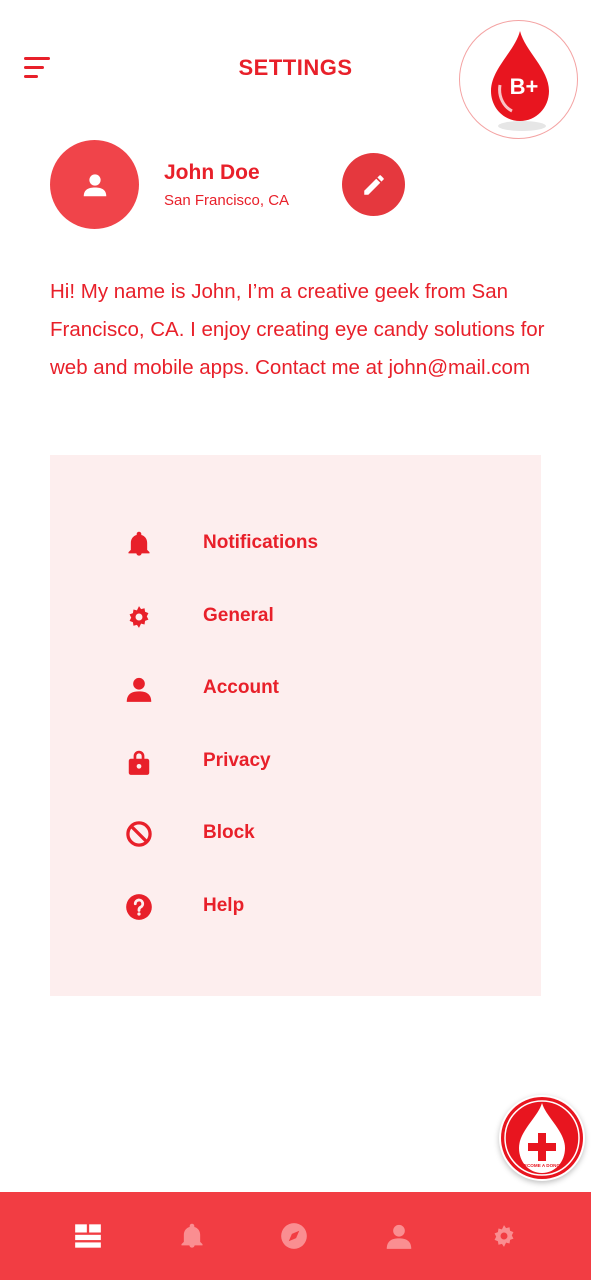  I want to click on nav-settings, so click(504, 1236).